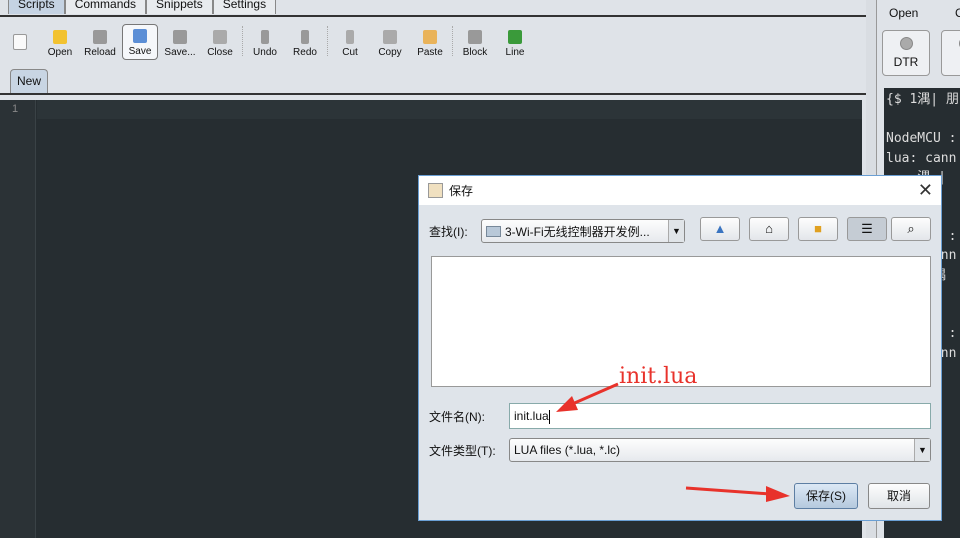  I want to click on look-in-row: 查找(I): 3-Wi-Fi无线控制器开发例... ▼, so click(557, 231).